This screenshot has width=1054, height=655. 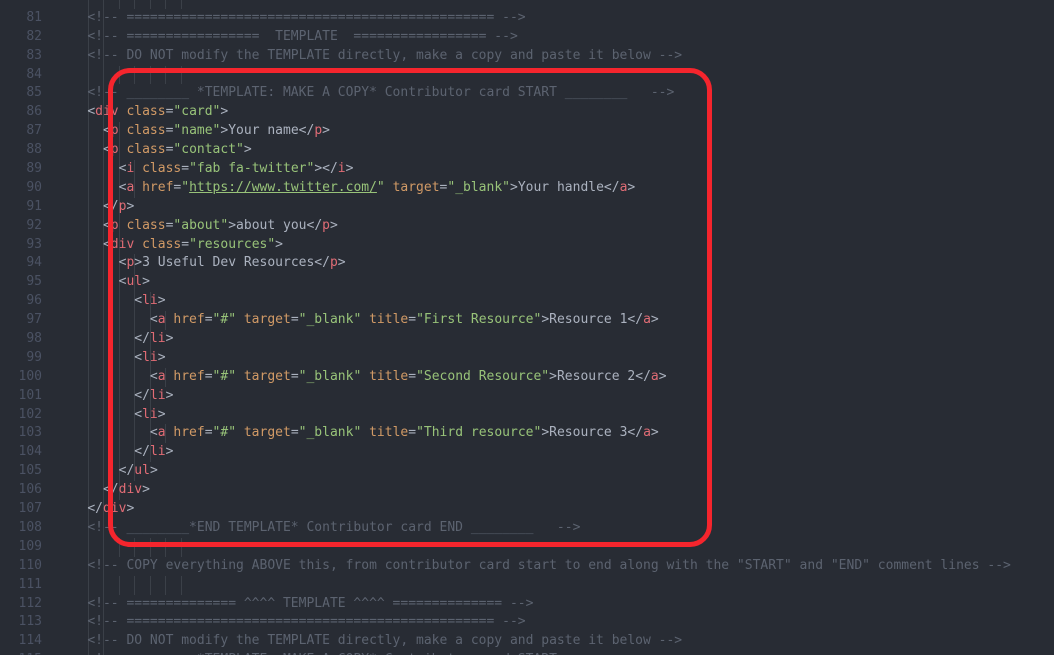 I want to click on code-text: <p class="about">about you</p>, so click(x=555, y=226).